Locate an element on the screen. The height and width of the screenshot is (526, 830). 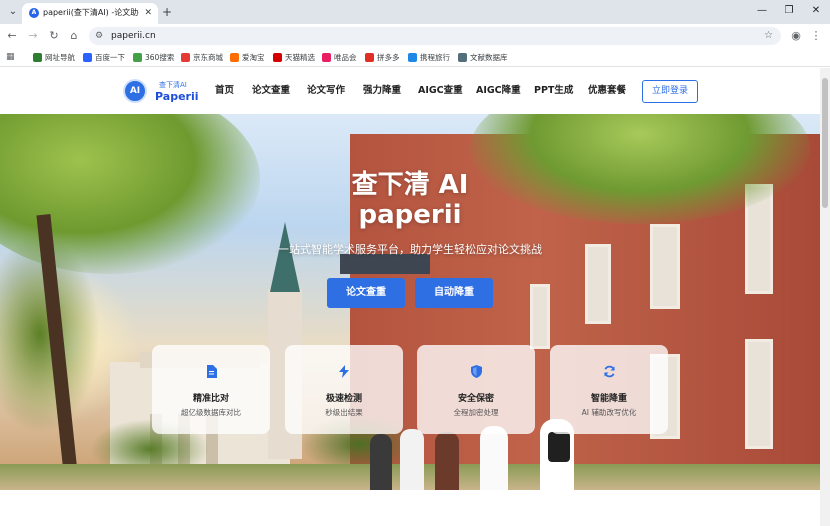
tab-search-menu-icon: ⌄ is located at coordinates (13, 12).